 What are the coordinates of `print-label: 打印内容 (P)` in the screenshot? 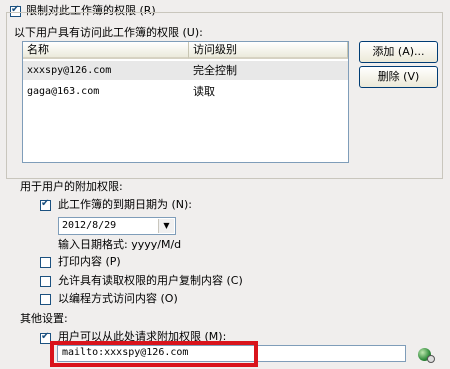 It's located at (89, 261).